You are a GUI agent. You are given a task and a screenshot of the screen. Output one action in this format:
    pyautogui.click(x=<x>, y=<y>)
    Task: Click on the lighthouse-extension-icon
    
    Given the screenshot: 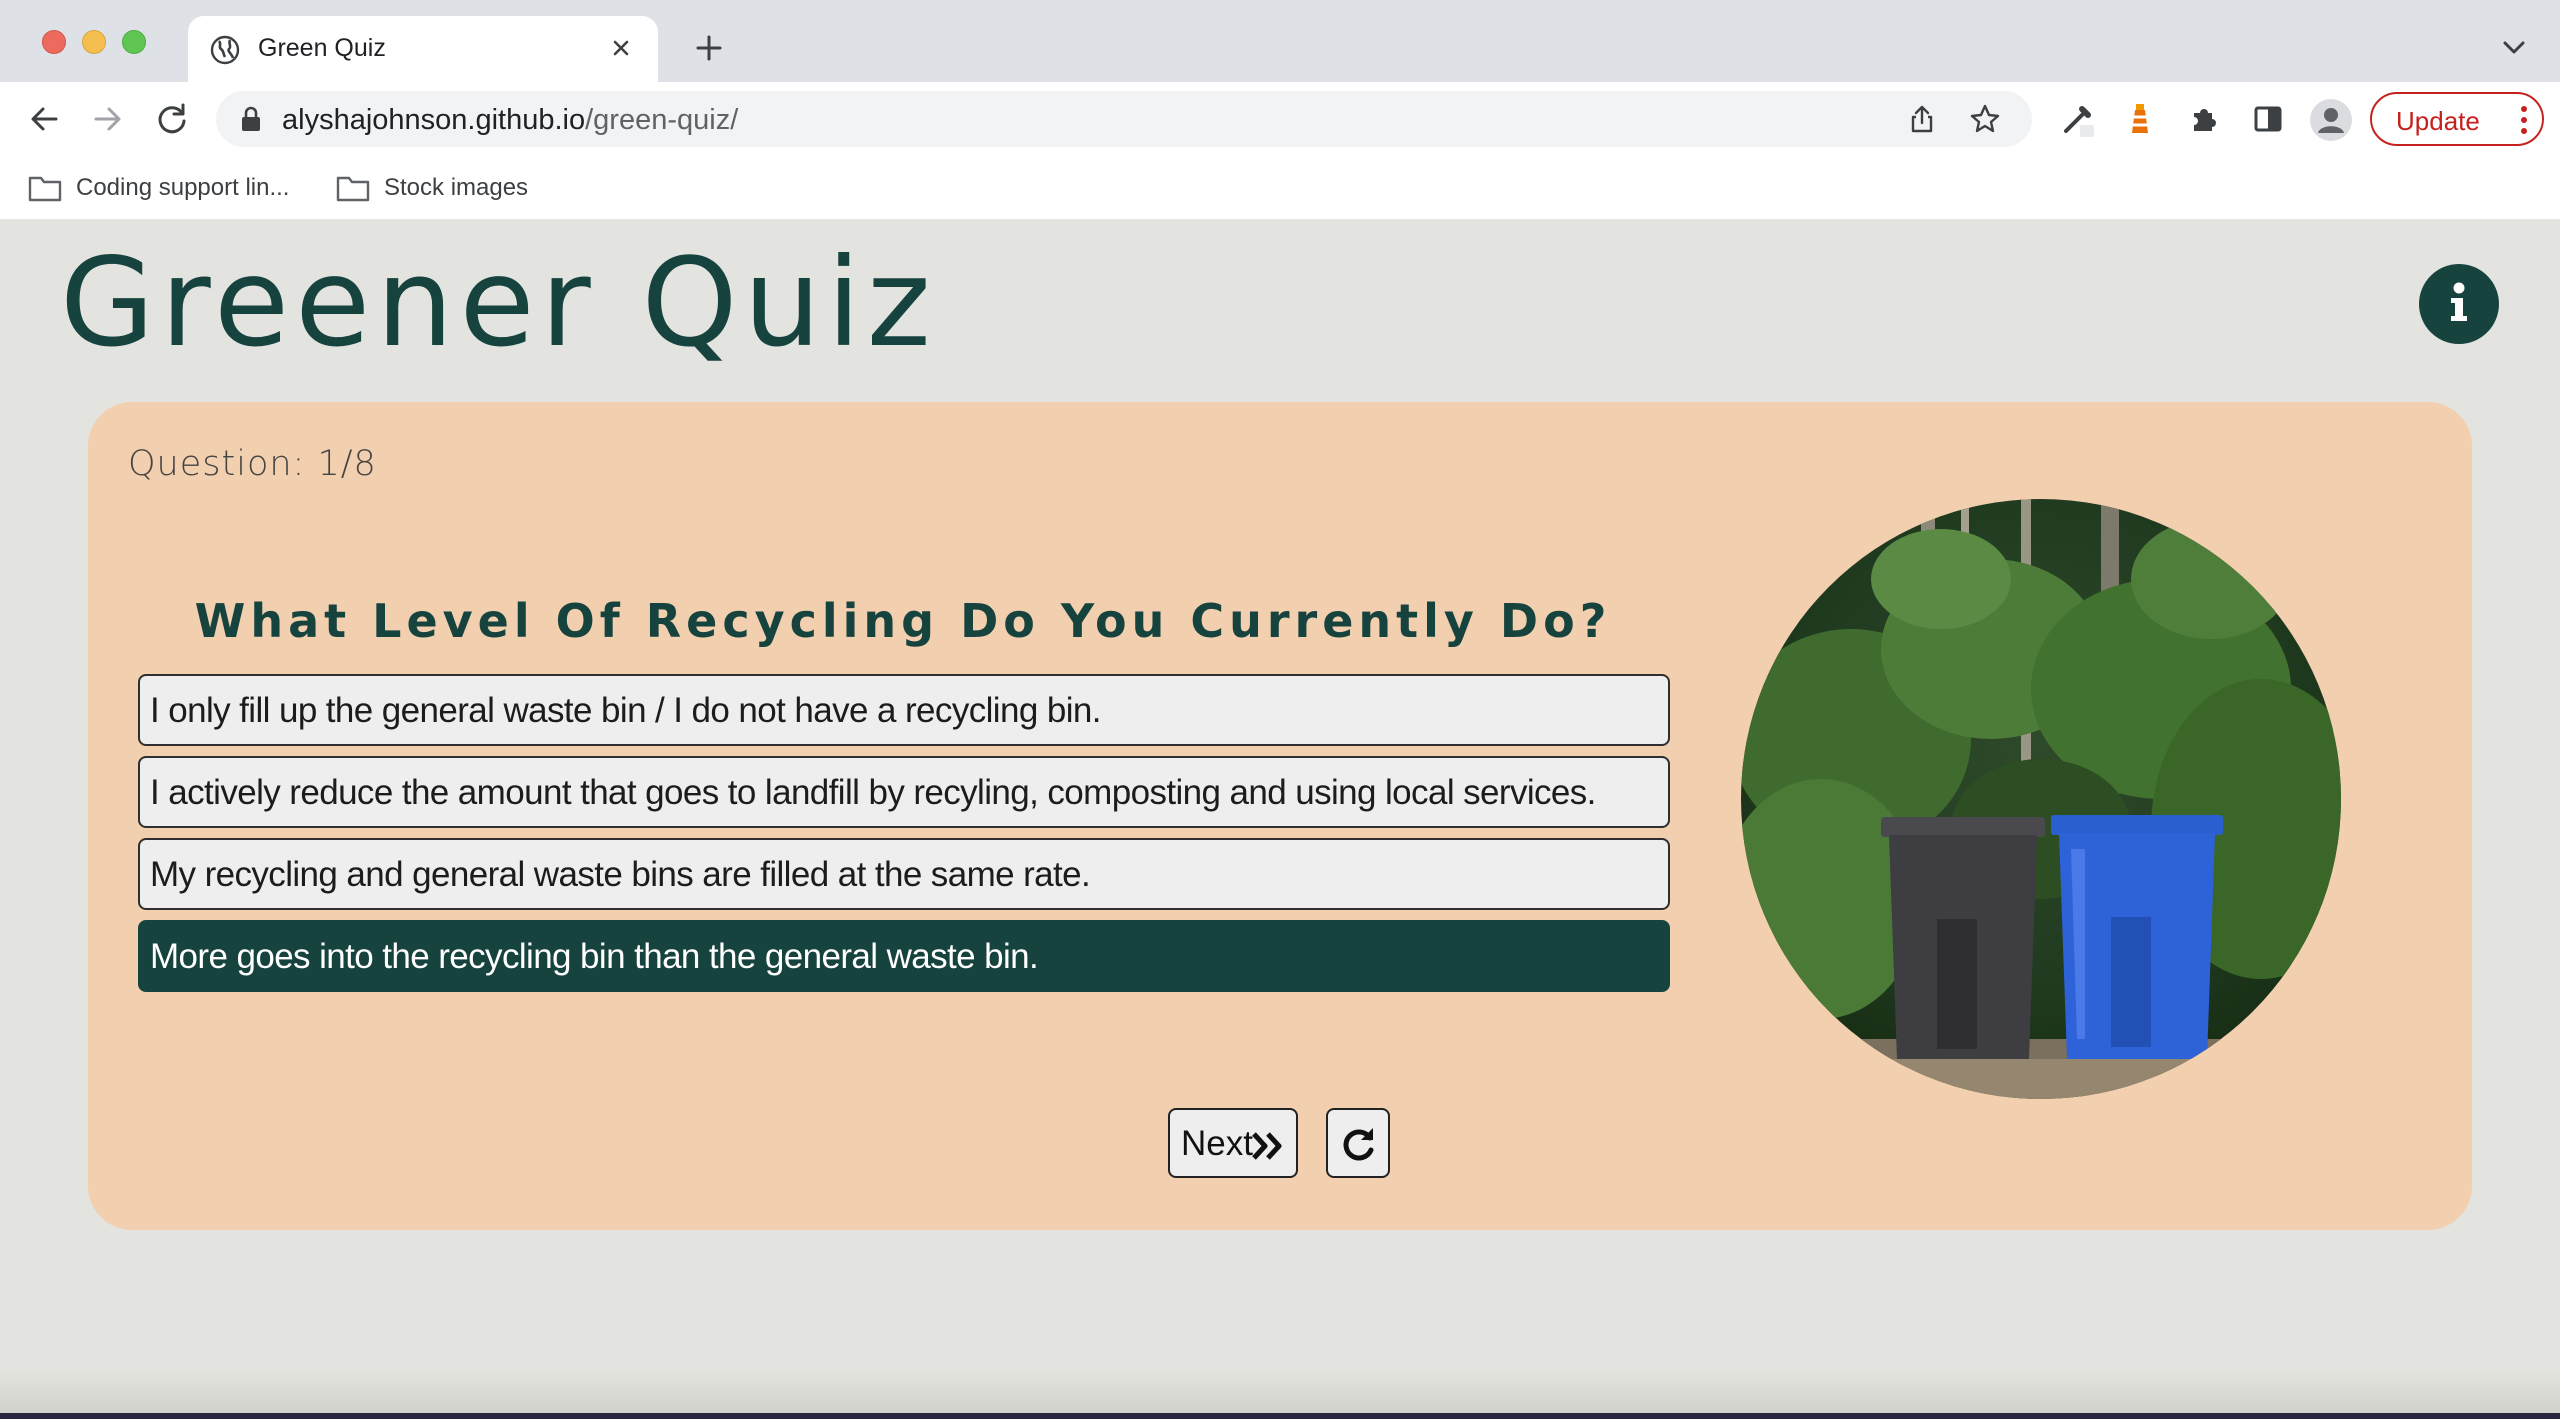 What is the action you would take?
    pyautogui.click(x=2140, y=119)
    